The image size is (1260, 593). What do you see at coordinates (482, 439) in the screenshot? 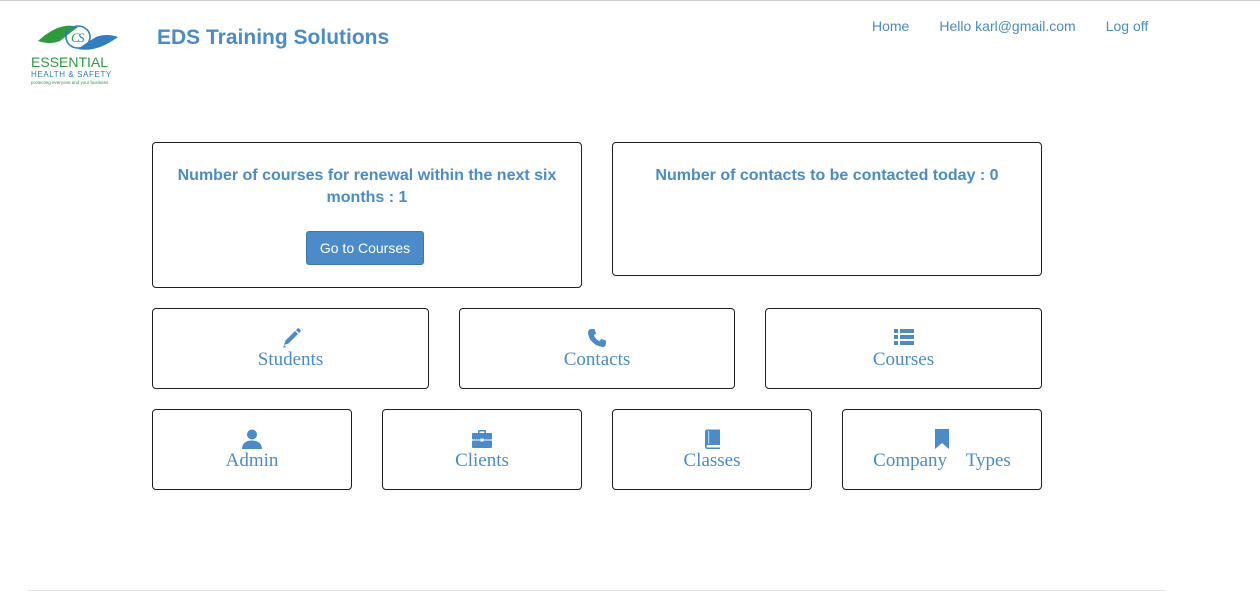
I see `briefcase-icon` at bounding box center [482, 439].